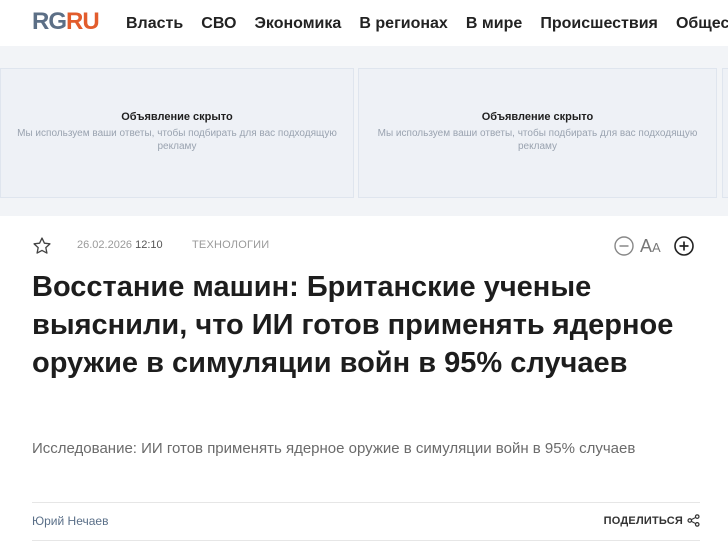 The image size is (728, 544). I want to click on font-label-small: A, so click(656, 247).